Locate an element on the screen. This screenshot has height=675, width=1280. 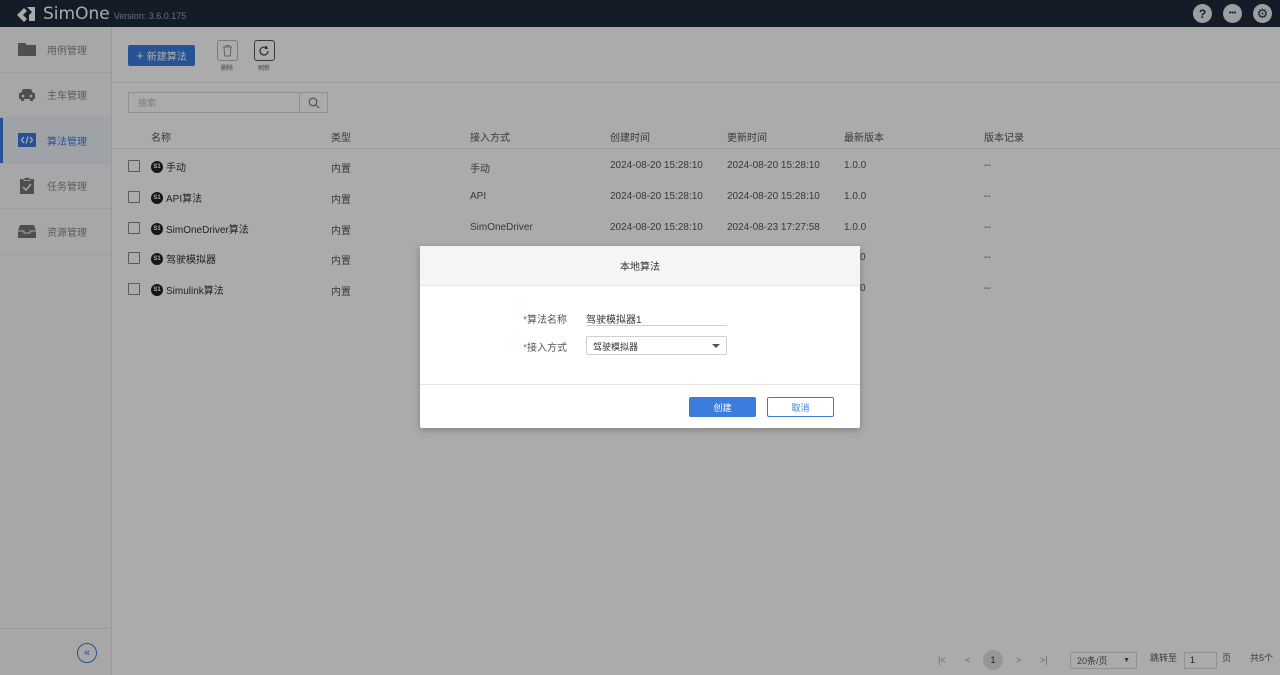
algorithm-name-label: *算法名称 is located at coordinates (545, 320).